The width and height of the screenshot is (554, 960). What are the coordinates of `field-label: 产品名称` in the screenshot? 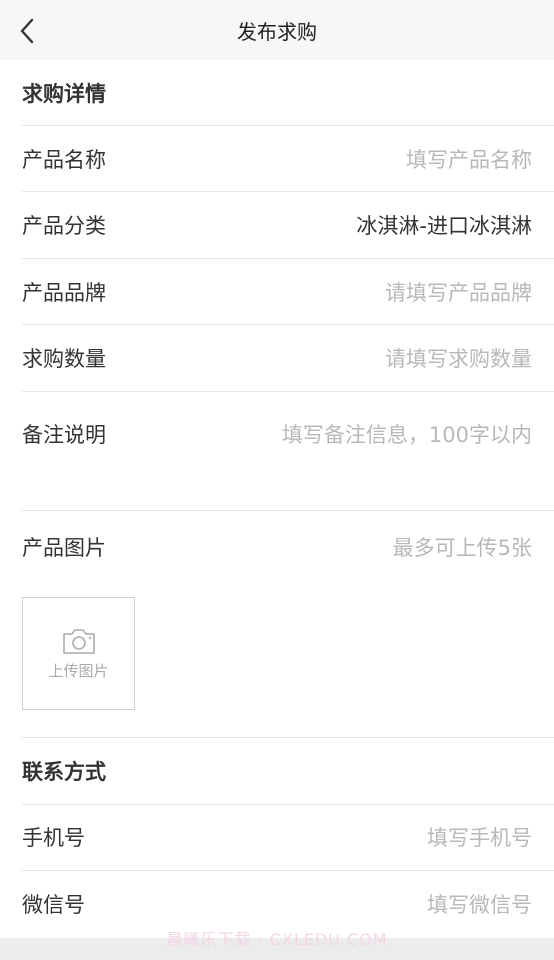 It's located at (64, 159).